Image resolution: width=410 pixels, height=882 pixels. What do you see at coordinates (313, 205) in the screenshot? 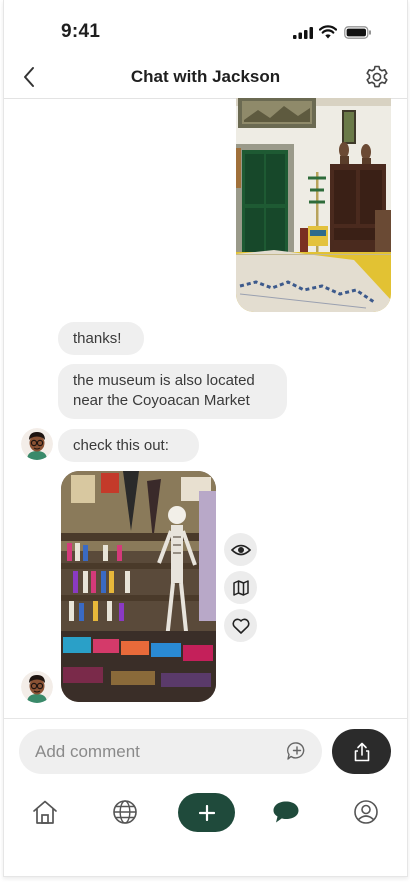
I see `sent-photo-museum` at bounding box center [313, 205].